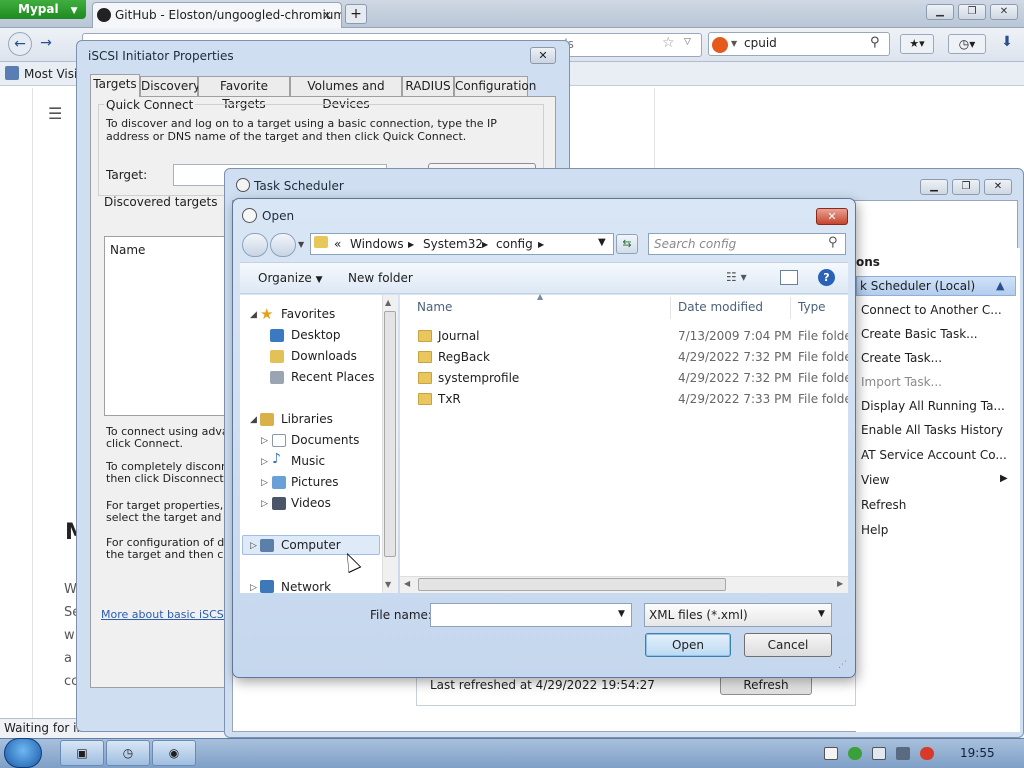 This screenshot has height=768, width=1024. Describe the element at coordinates (388, 302) in the screenshot. I see `scroll-up-icon: ▲` at that location.